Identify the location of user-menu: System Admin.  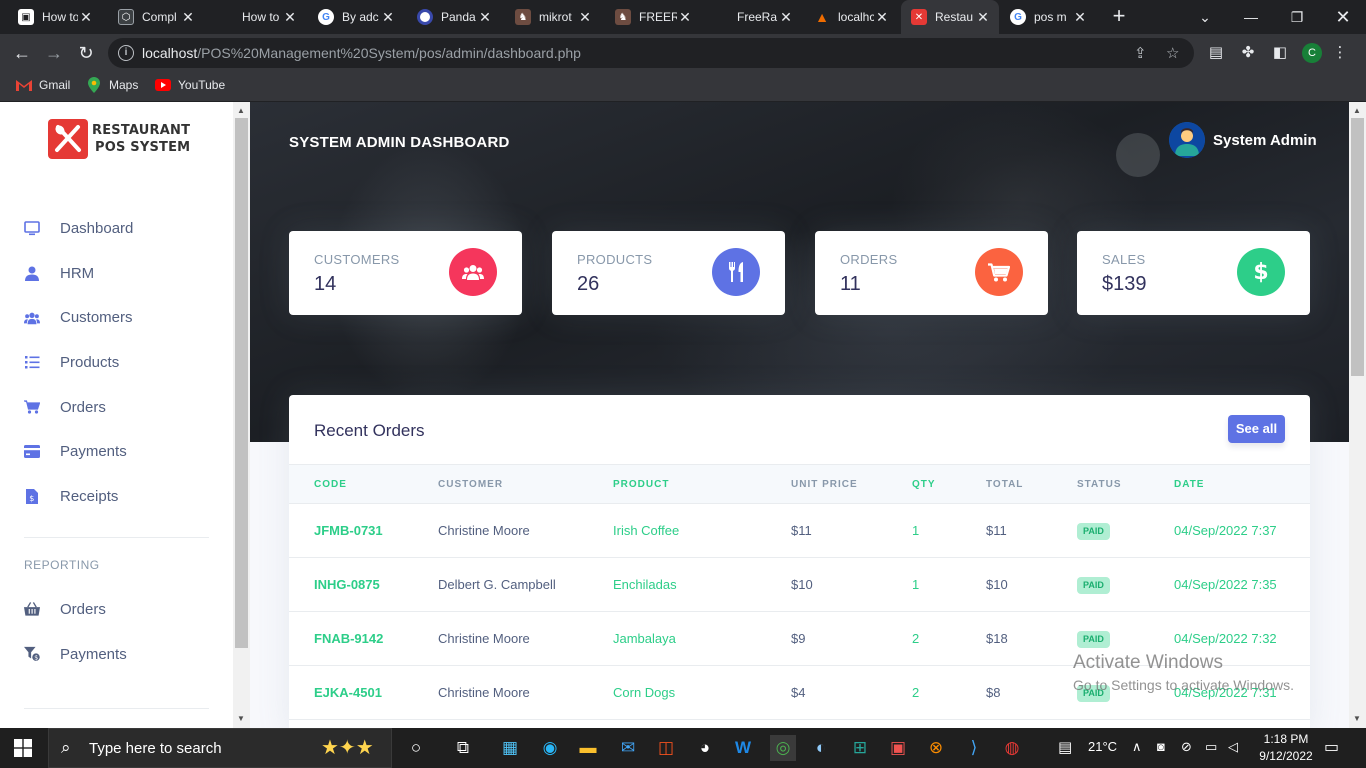
(1216, 149).